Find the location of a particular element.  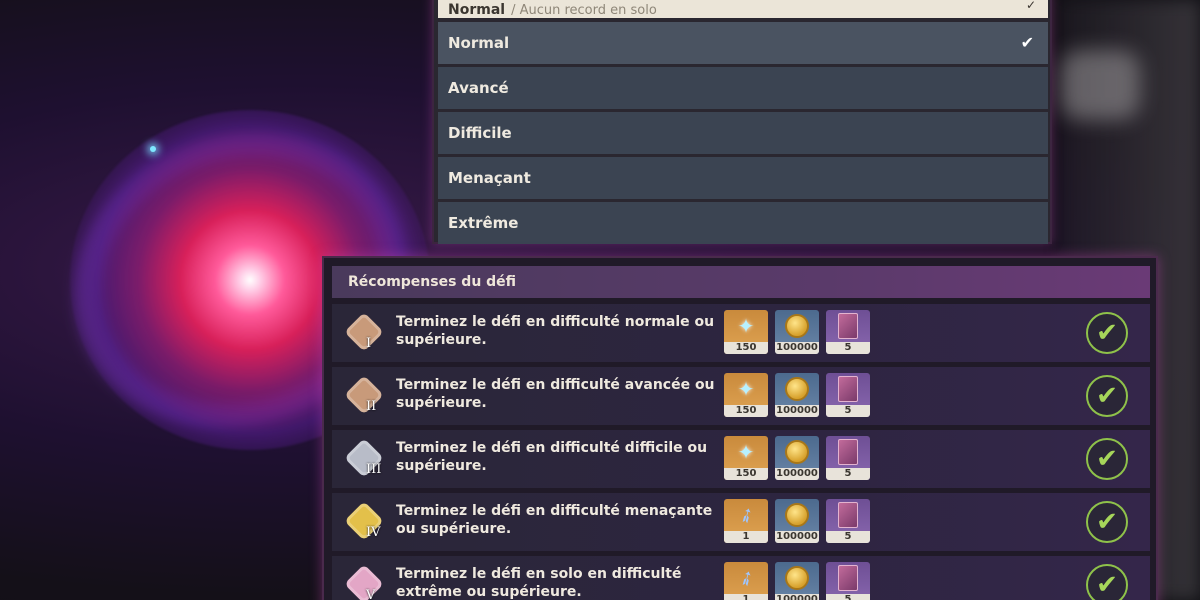

option-label: Difficile is located at coordinates (480, 133).